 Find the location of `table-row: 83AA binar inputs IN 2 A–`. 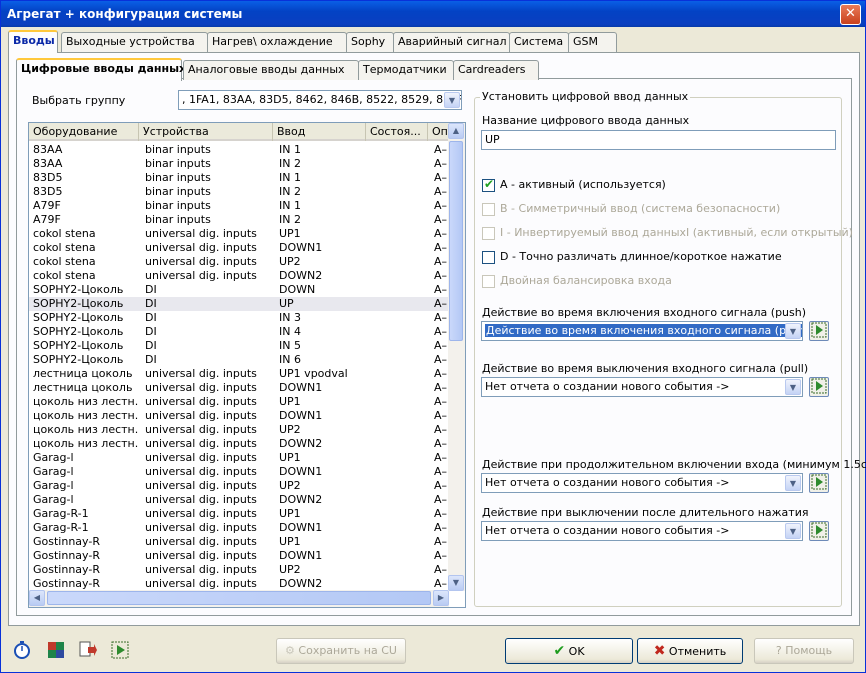

table-row: 83AA binar inputs IN 2 A– is located at coordinates (239, 164).